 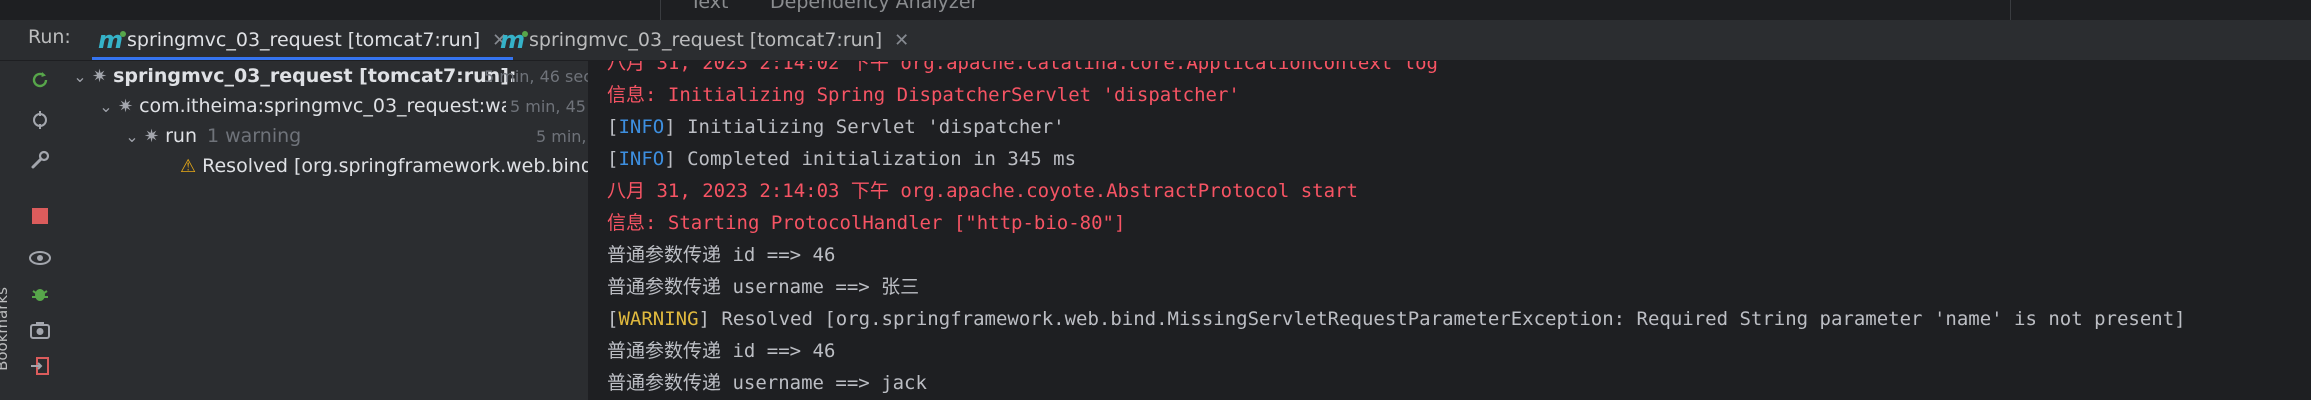 I want to click on tab-text: Text, so click(x=709, y=6).